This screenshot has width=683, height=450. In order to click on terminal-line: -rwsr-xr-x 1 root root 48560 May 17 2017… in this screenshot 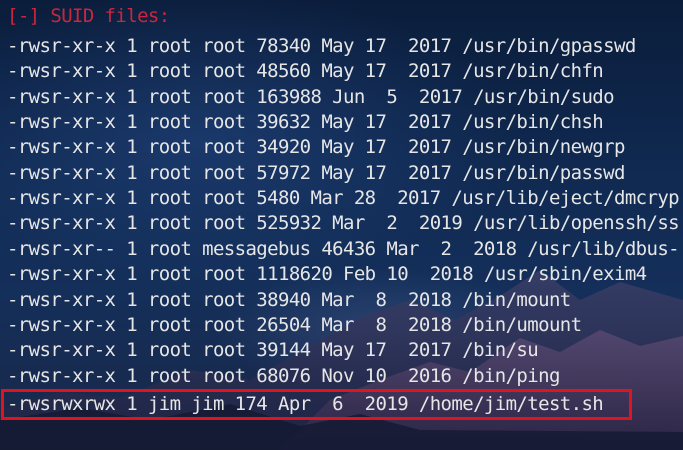, I will do `click(305, 71)`.